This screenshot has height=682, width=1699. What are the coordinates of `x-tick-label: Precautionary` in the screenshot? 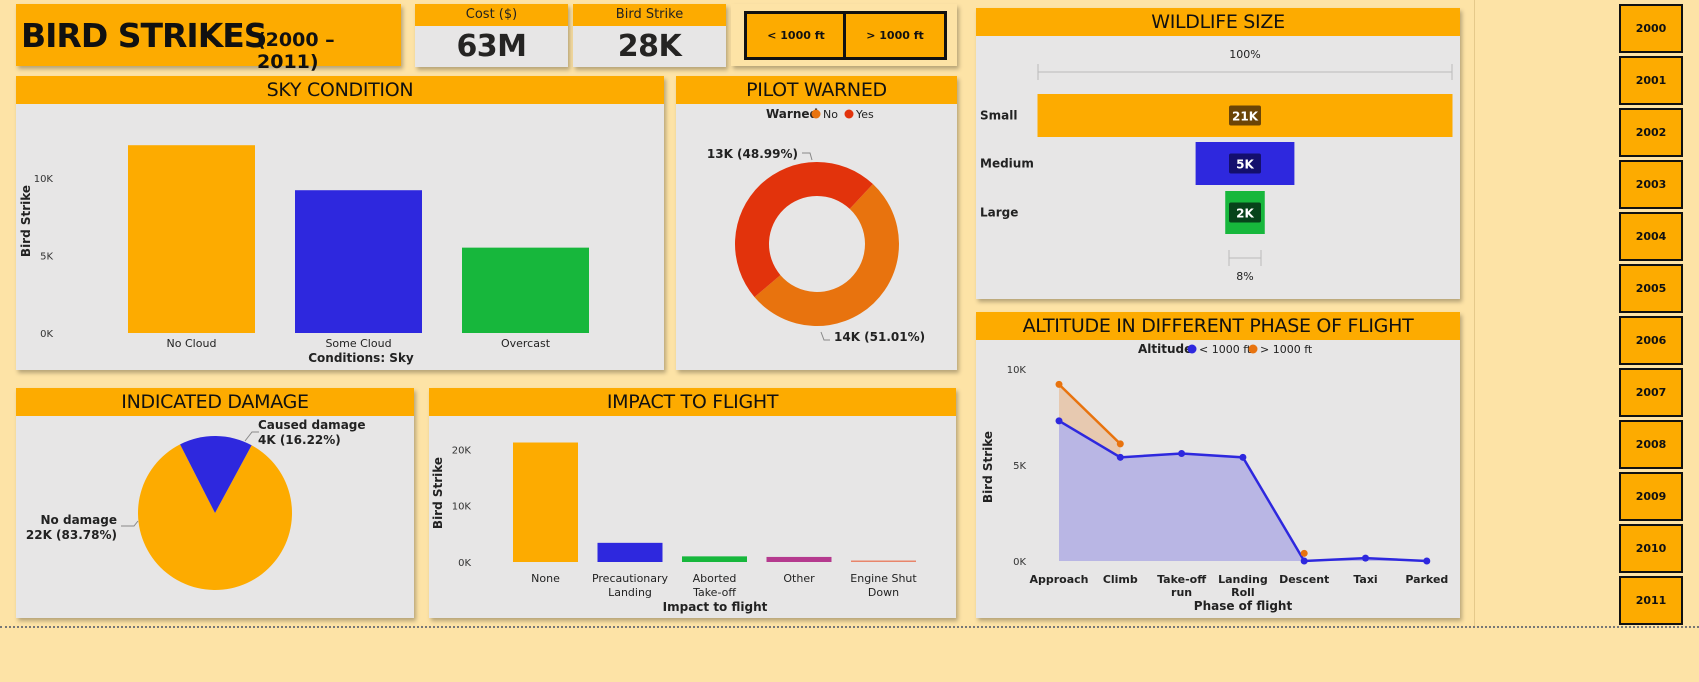 It's located at (630, 578).